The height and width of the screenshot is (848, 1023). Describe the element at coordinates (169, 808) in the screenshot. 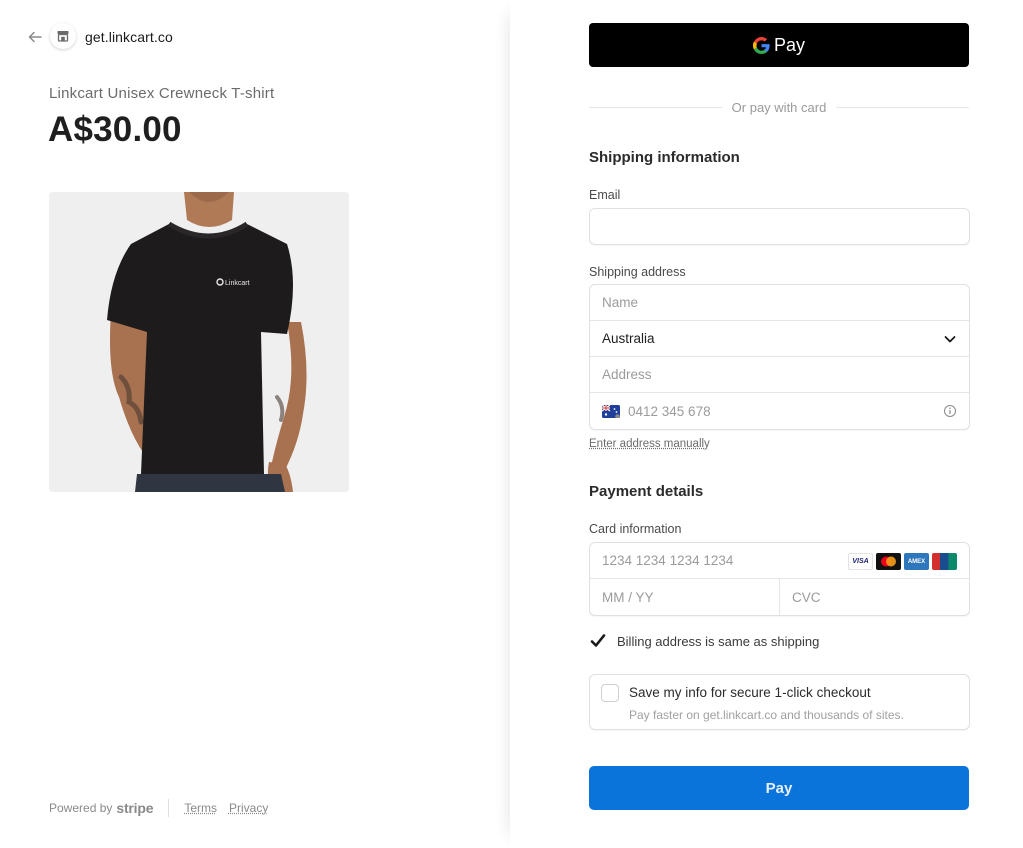

I see `footer-divider` at that location.